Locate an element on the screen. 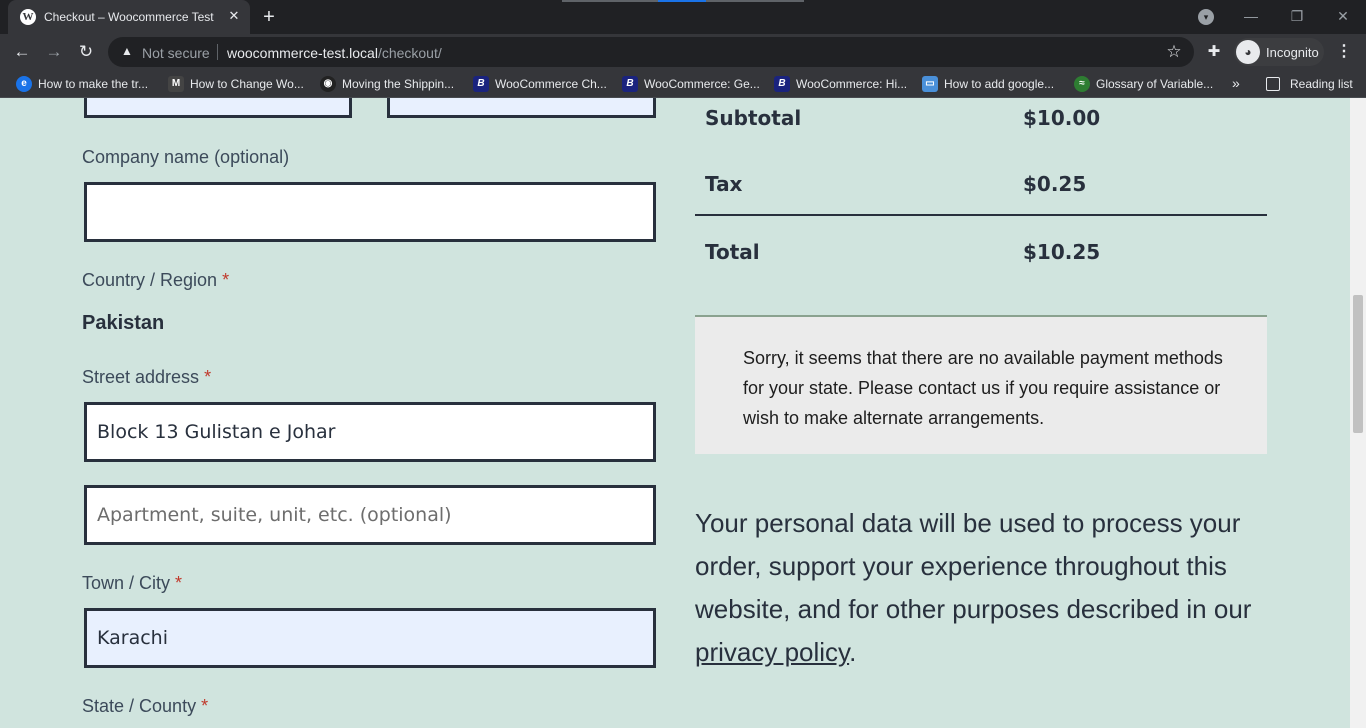 The width and height of the screenshot is (1366, 728). active-tab: W Checkout – Woocommerce Test ✕ is located at coordinates (129, 17).